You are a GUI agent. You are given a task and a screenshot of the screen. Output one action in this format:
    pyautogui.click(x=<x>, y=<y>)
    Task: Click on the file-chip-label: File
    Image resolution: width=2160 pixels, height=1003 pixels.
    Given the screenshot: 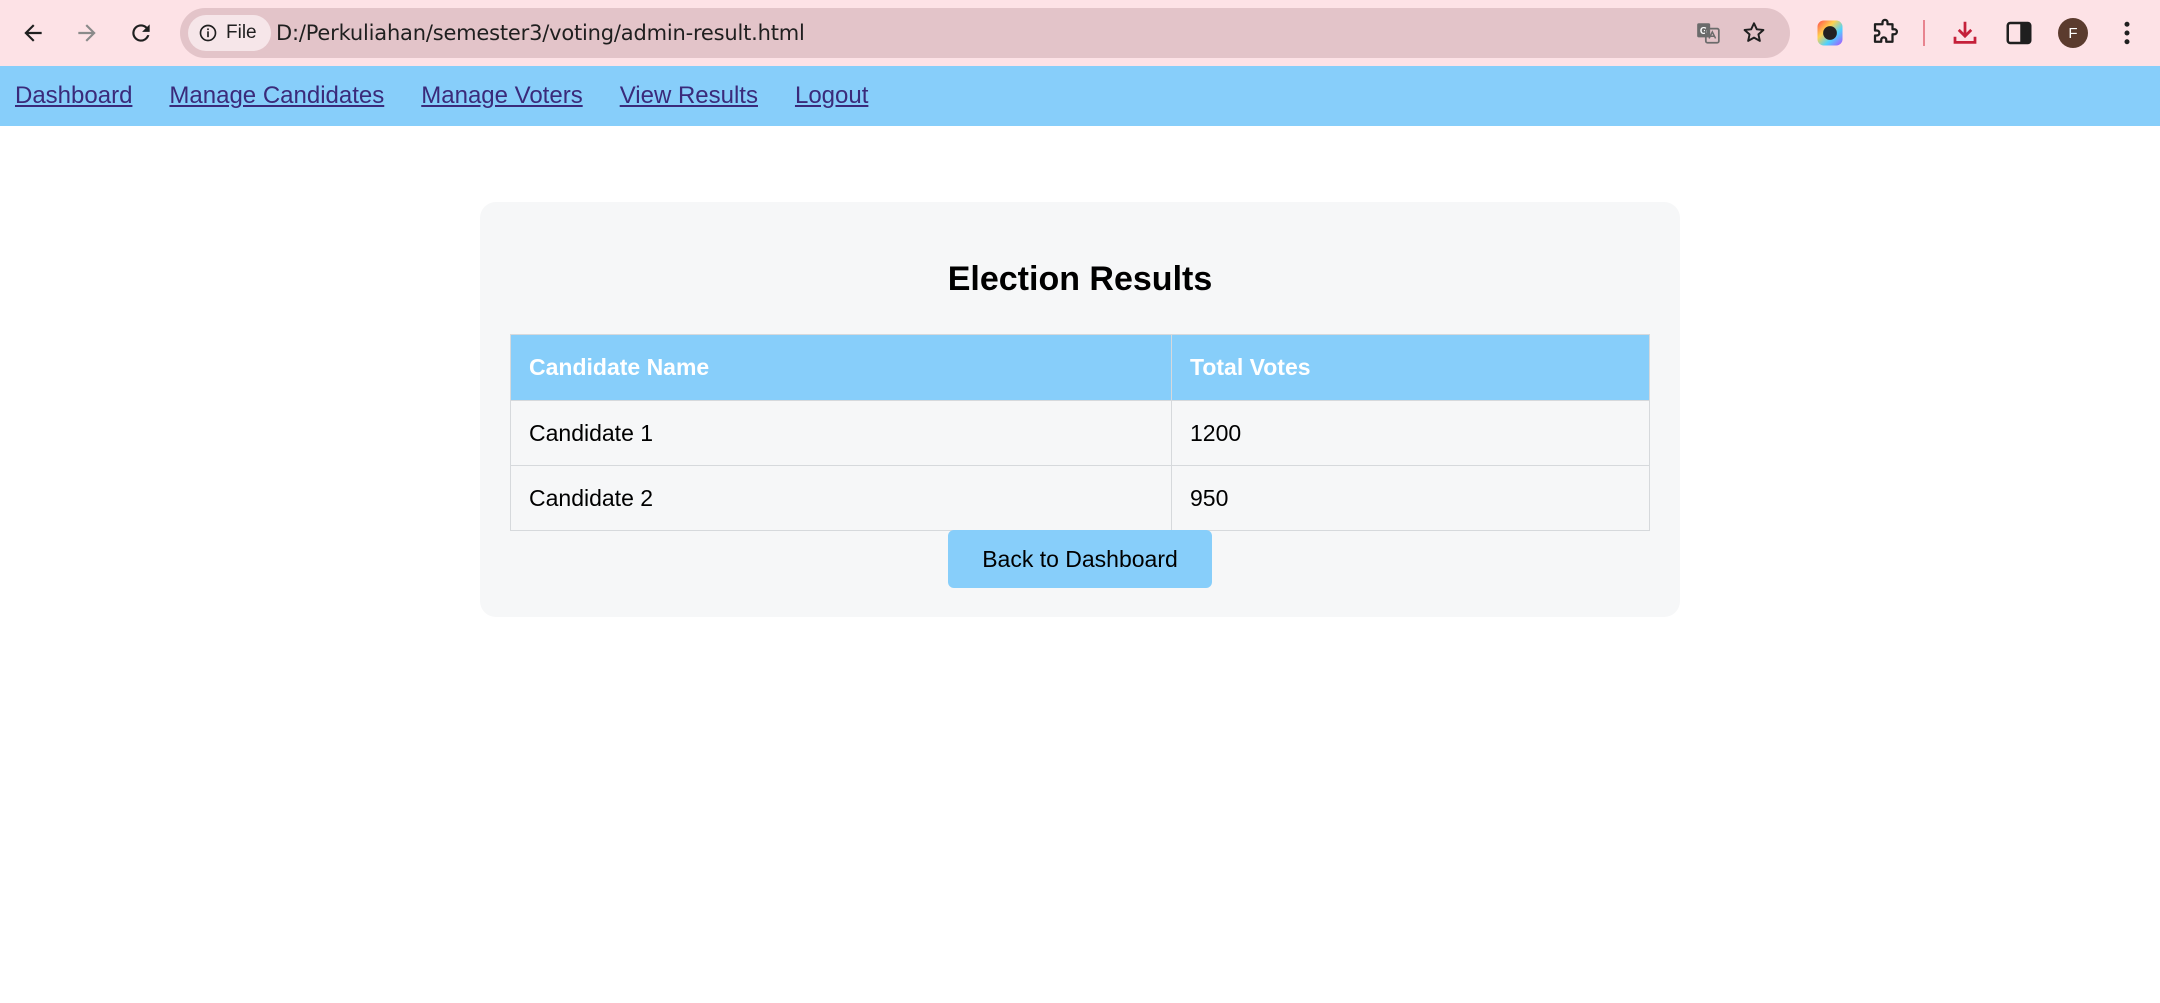 What is the action you would take?
    pyautogui.click(x=241, y=32)
    